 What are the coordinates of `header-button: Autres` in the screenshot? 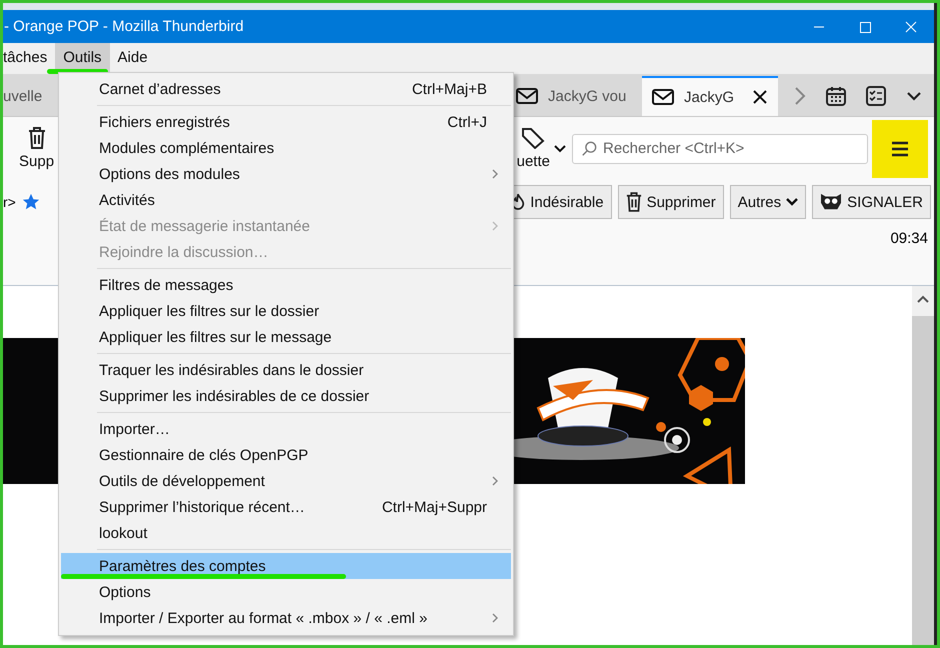 It's located at (768, 202).